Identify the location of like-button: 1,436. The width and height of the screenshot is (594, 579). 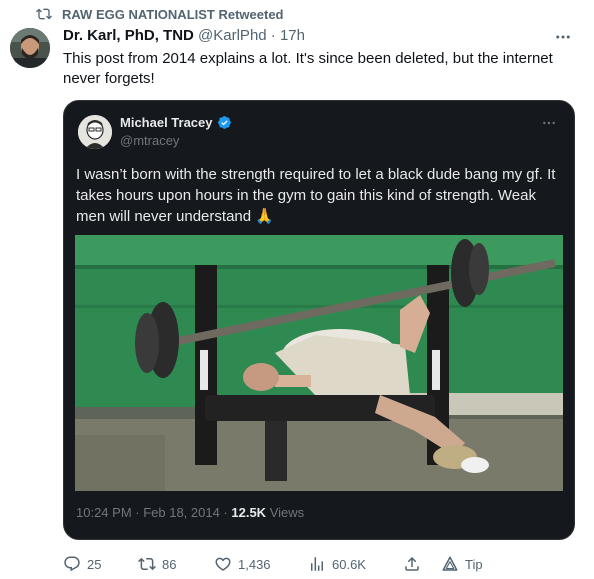
(242, 564).